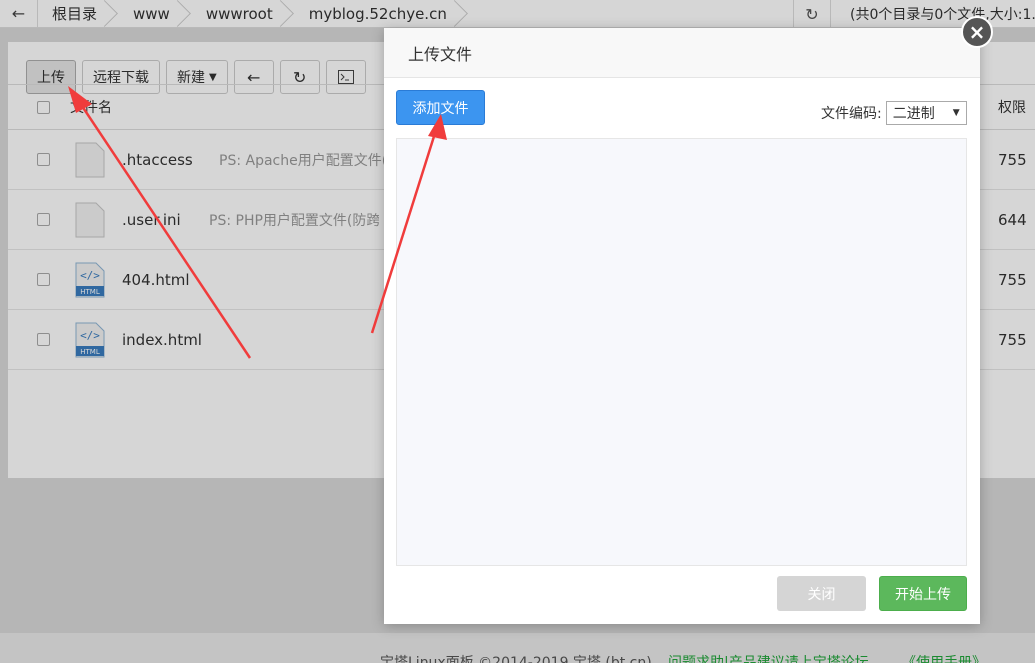 The image size is (1035, 663). I want to click on dialog-title: 上传文件, so click(682, 53).